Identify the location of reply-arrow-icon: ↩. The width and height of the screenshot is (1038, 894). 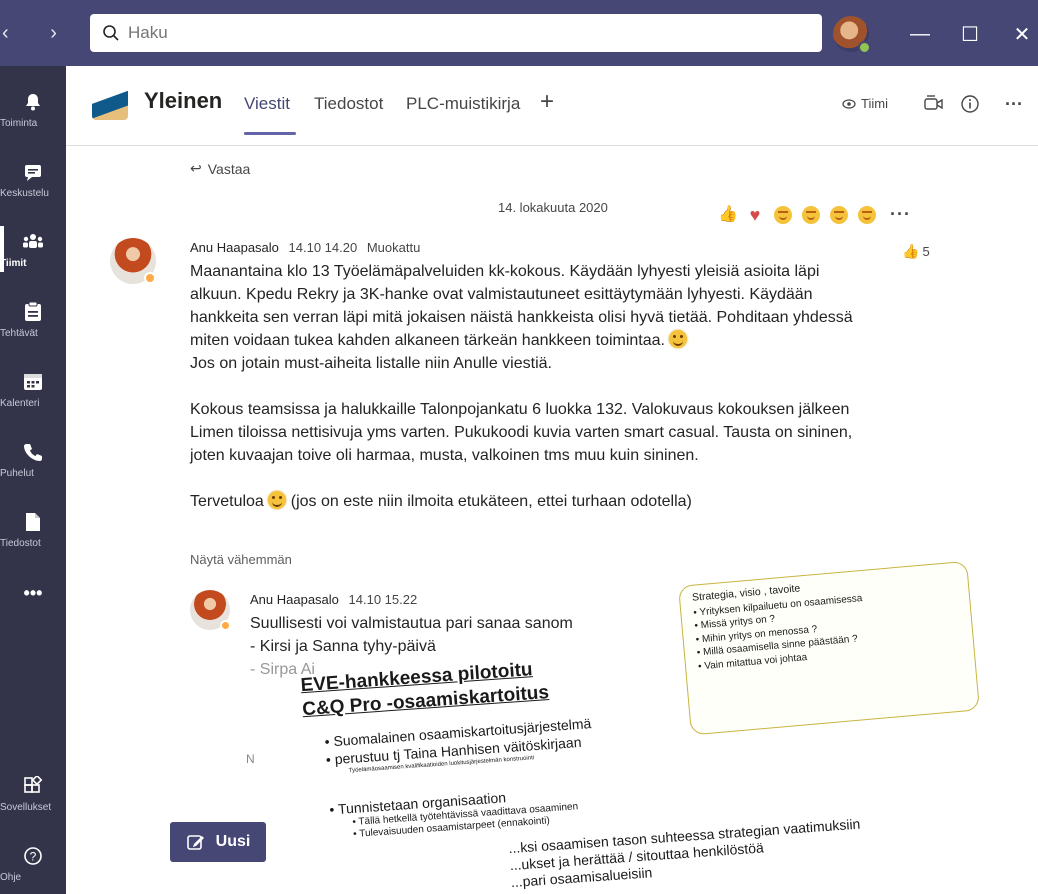
(196, 168).